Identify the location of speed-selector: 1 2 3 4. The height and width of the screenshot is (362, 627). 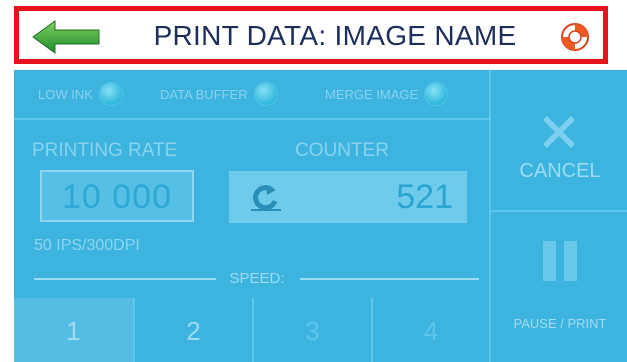
(251, 330).